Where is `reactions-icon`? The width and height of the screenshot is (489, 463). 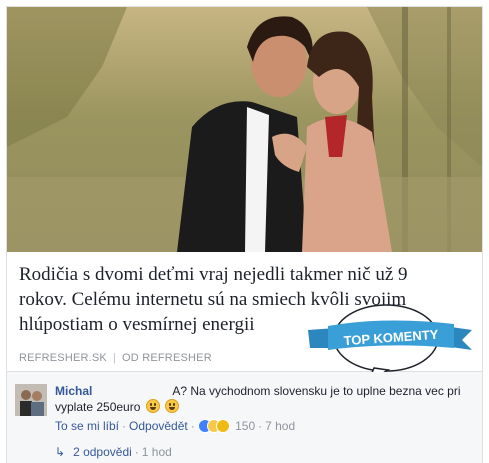
reactions-icon is located at coordinates (214, 426).